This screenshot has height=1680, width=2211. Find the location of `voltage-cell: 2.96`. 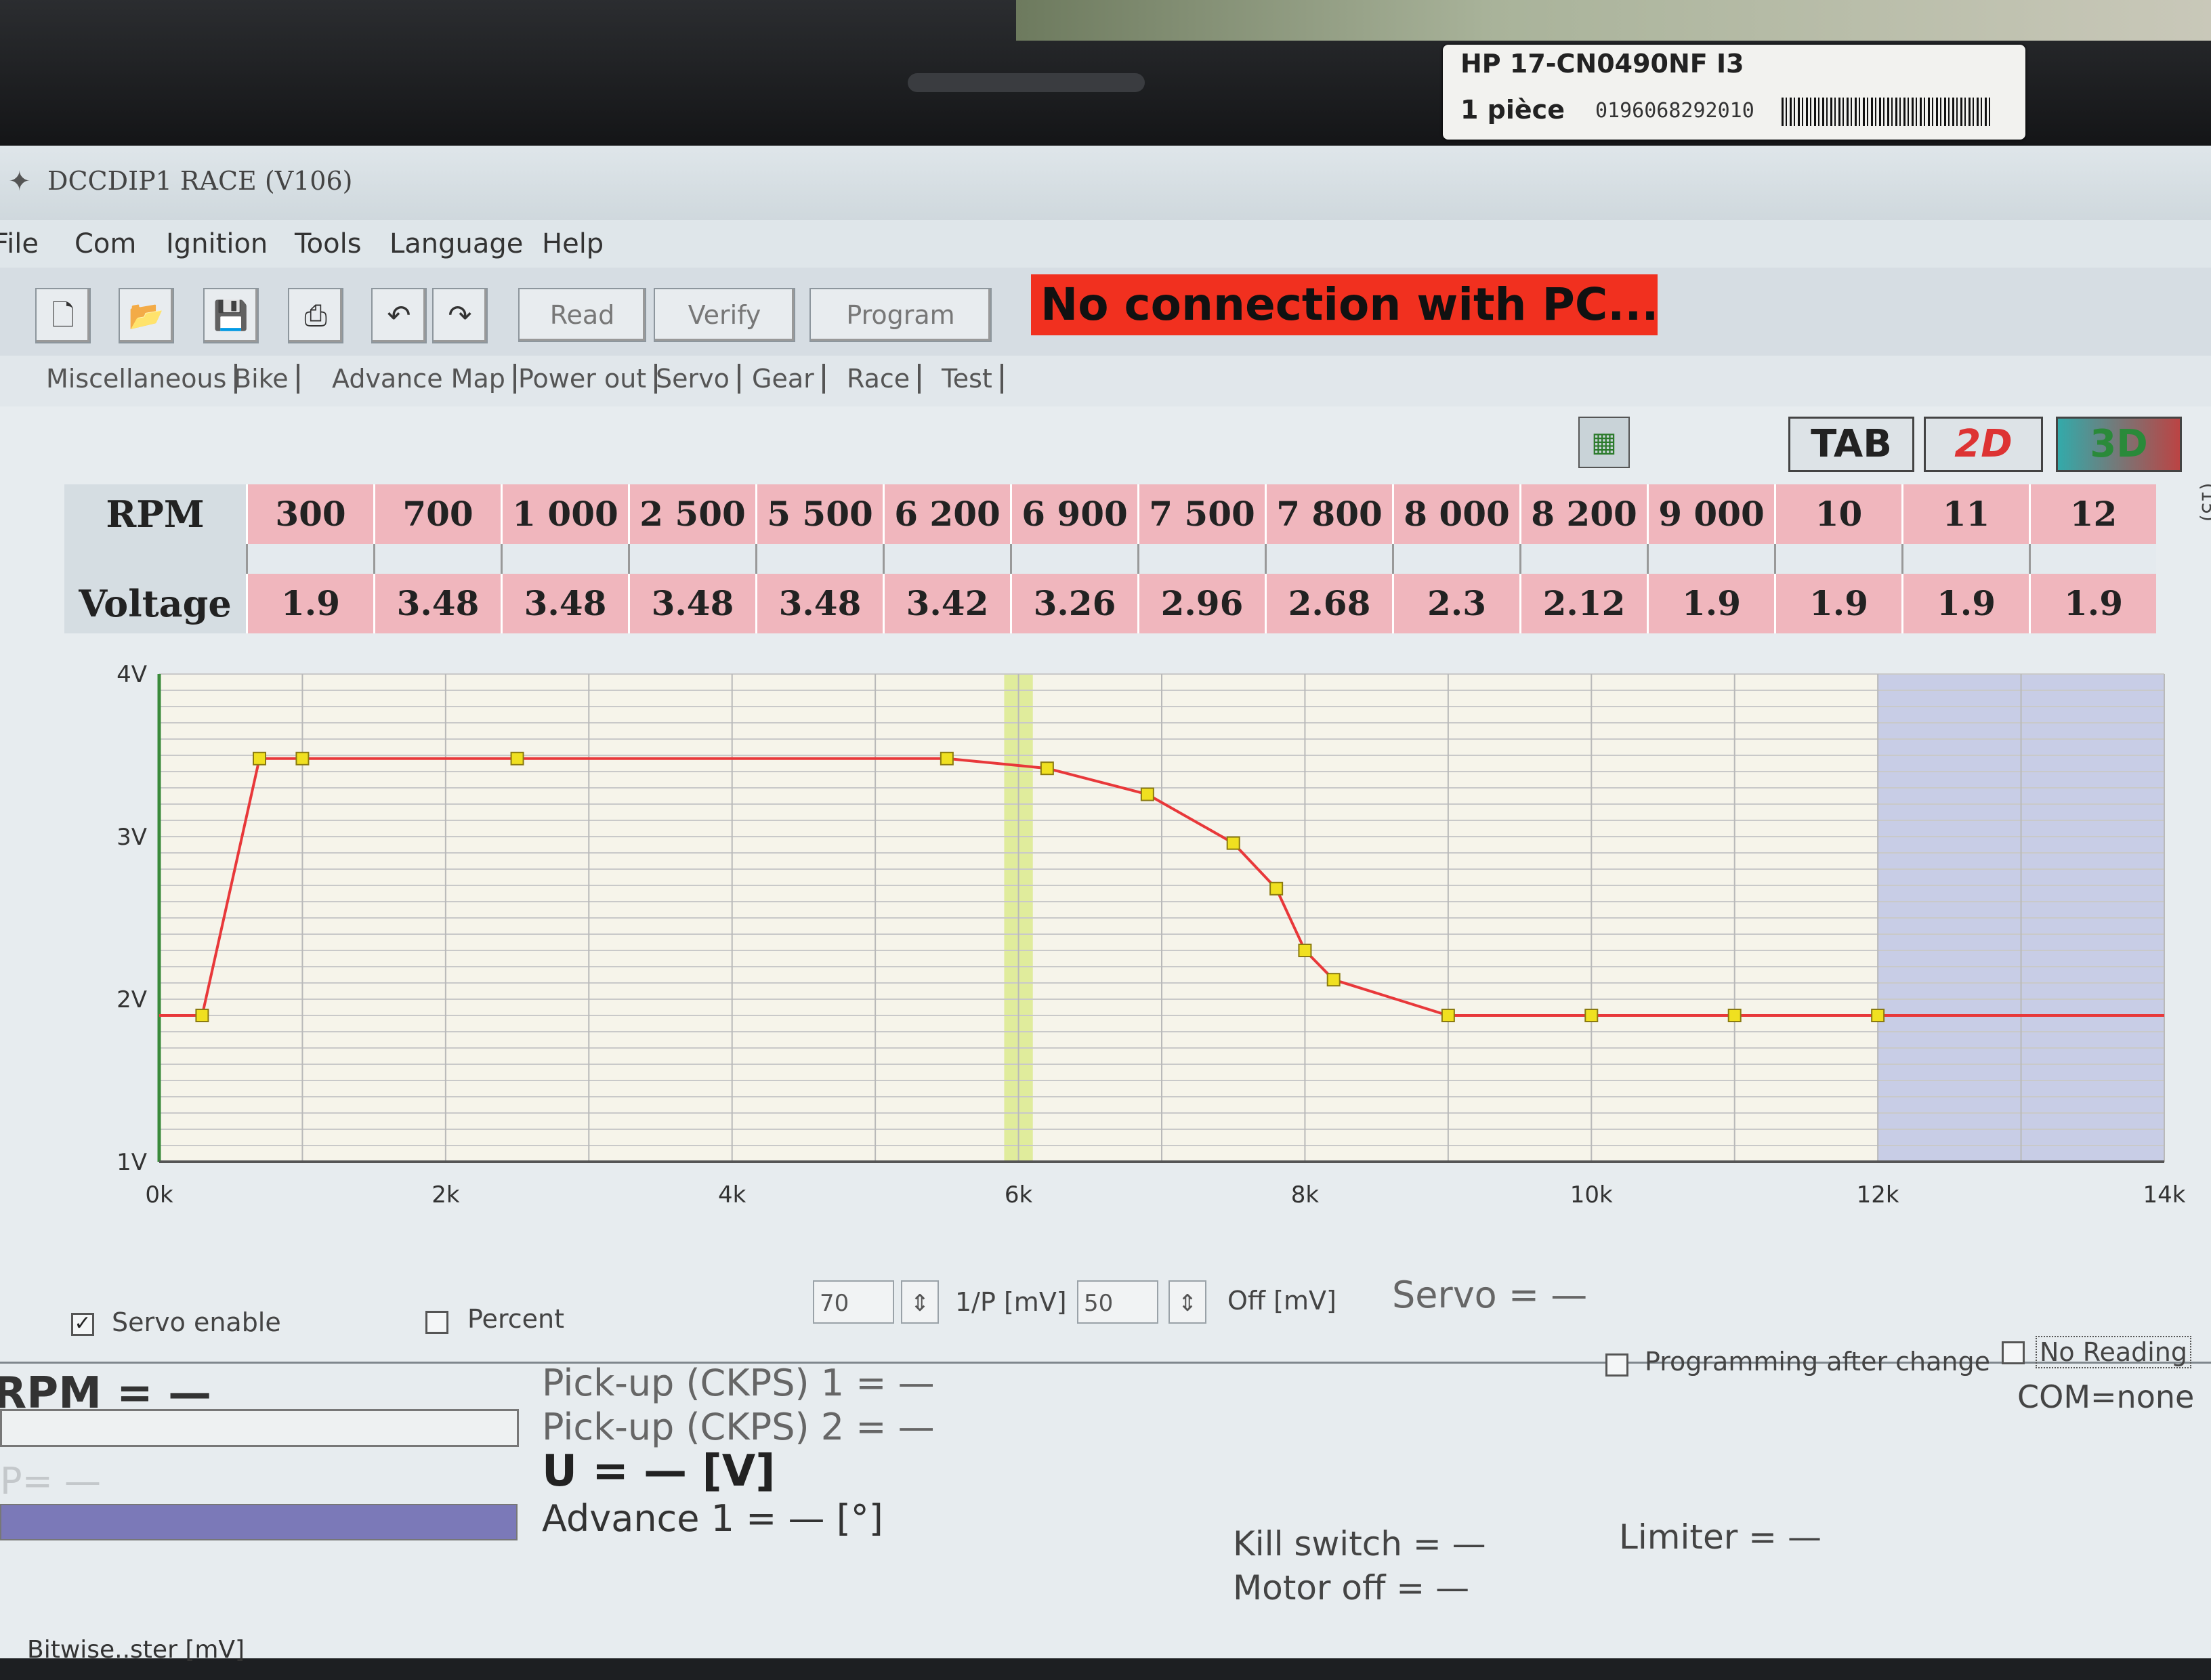

voltage-cell: 2.96 is located at coordinates (1201, 603).